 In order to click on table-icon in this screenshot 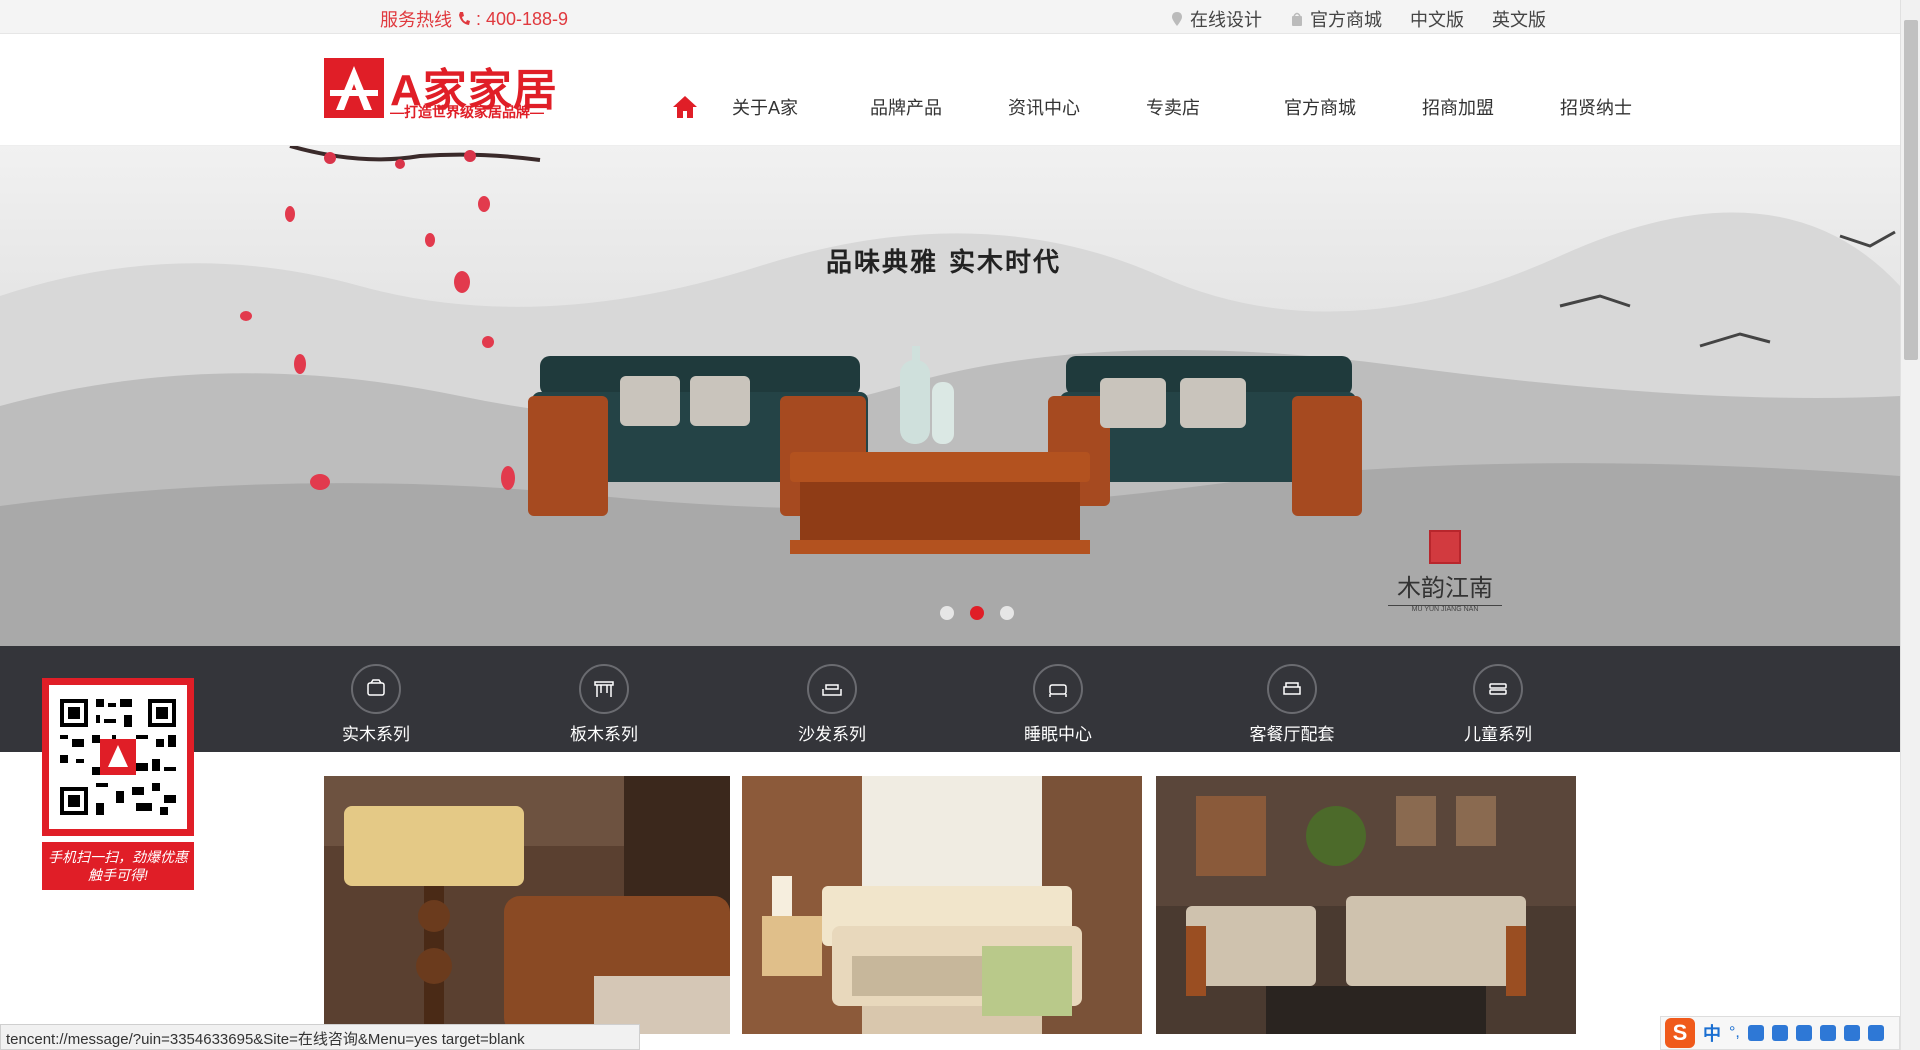, I will do `click(604, 689)`.